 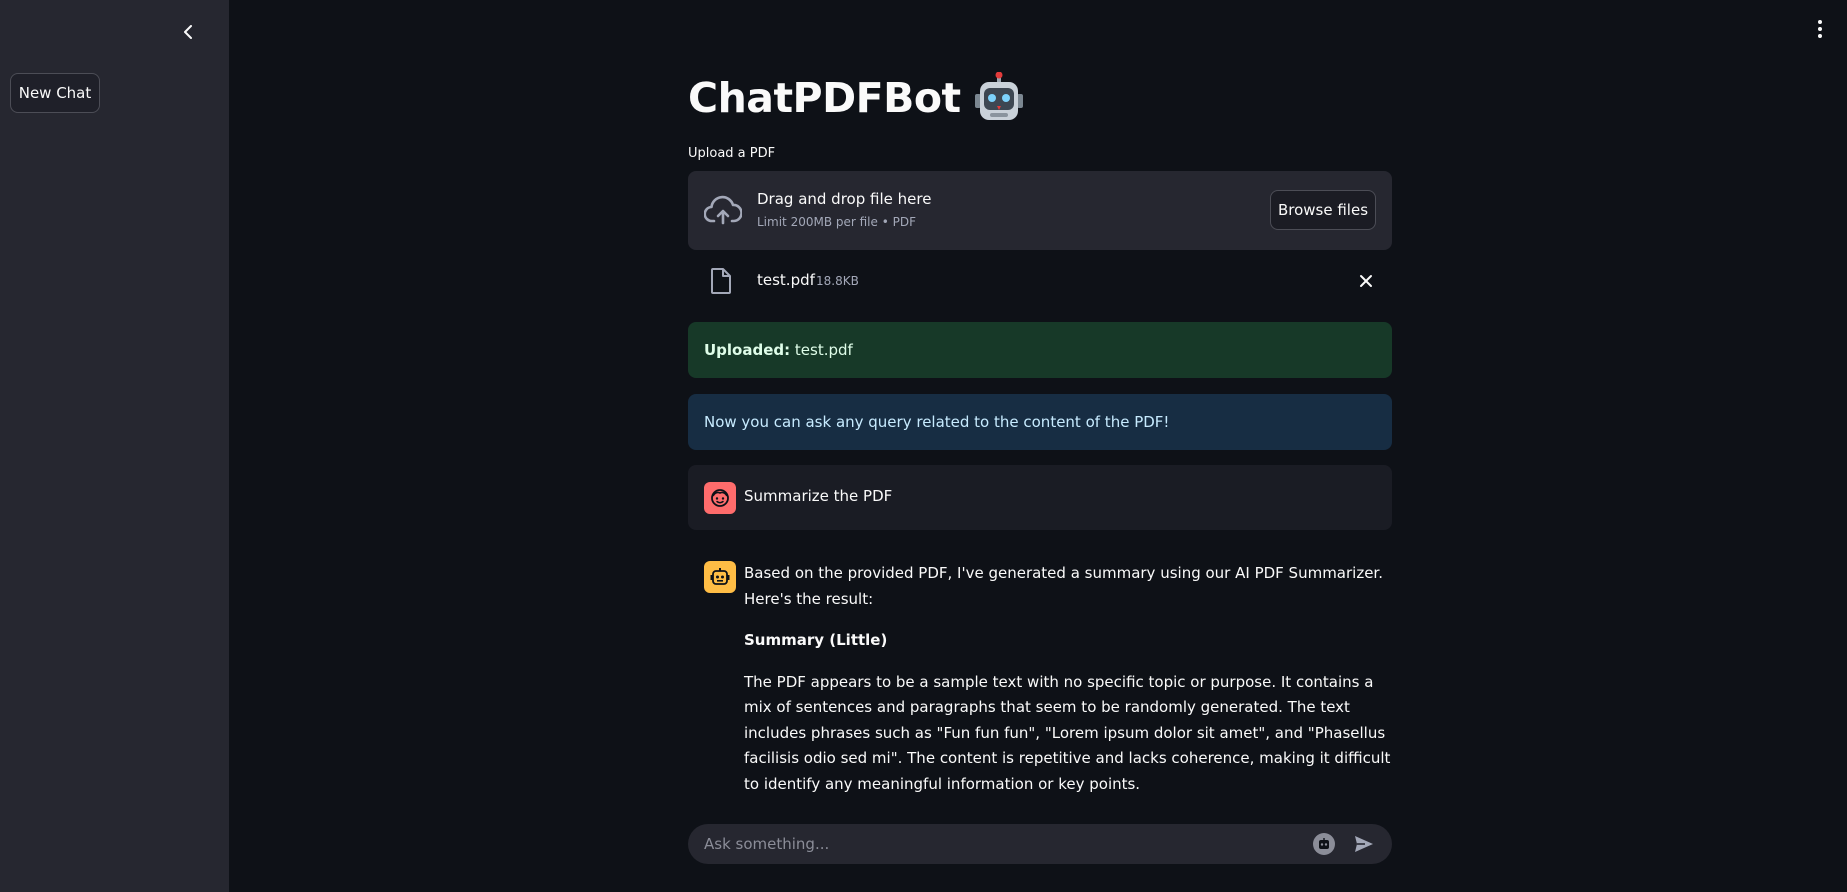 What do you see at coordinates (818, 496) in the screenshot?
I see `user-message-text: Summarize the PDF` at bounding box center [818, 496].